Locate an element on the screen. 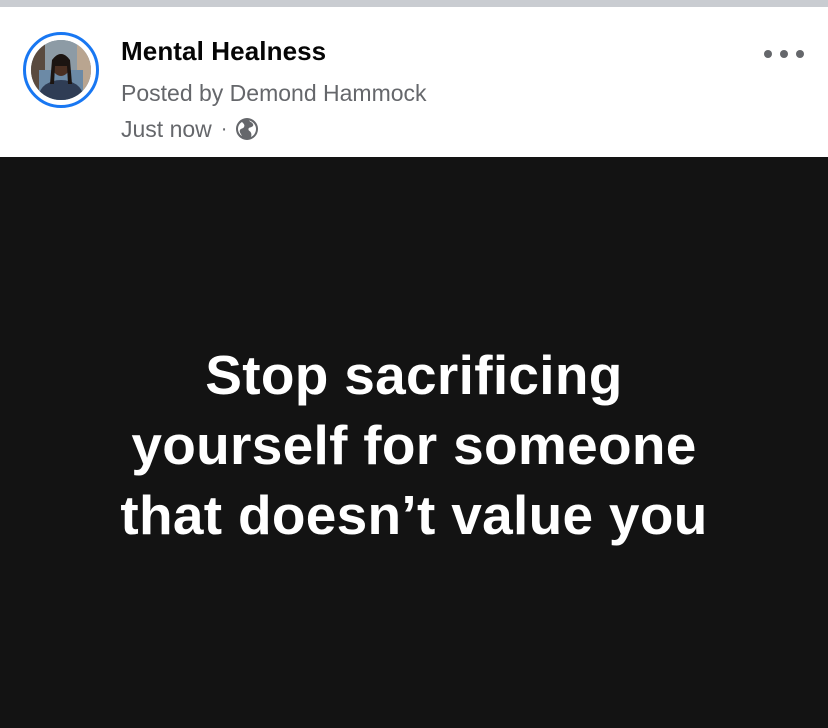  avatar is located at coordinates (61, 70).